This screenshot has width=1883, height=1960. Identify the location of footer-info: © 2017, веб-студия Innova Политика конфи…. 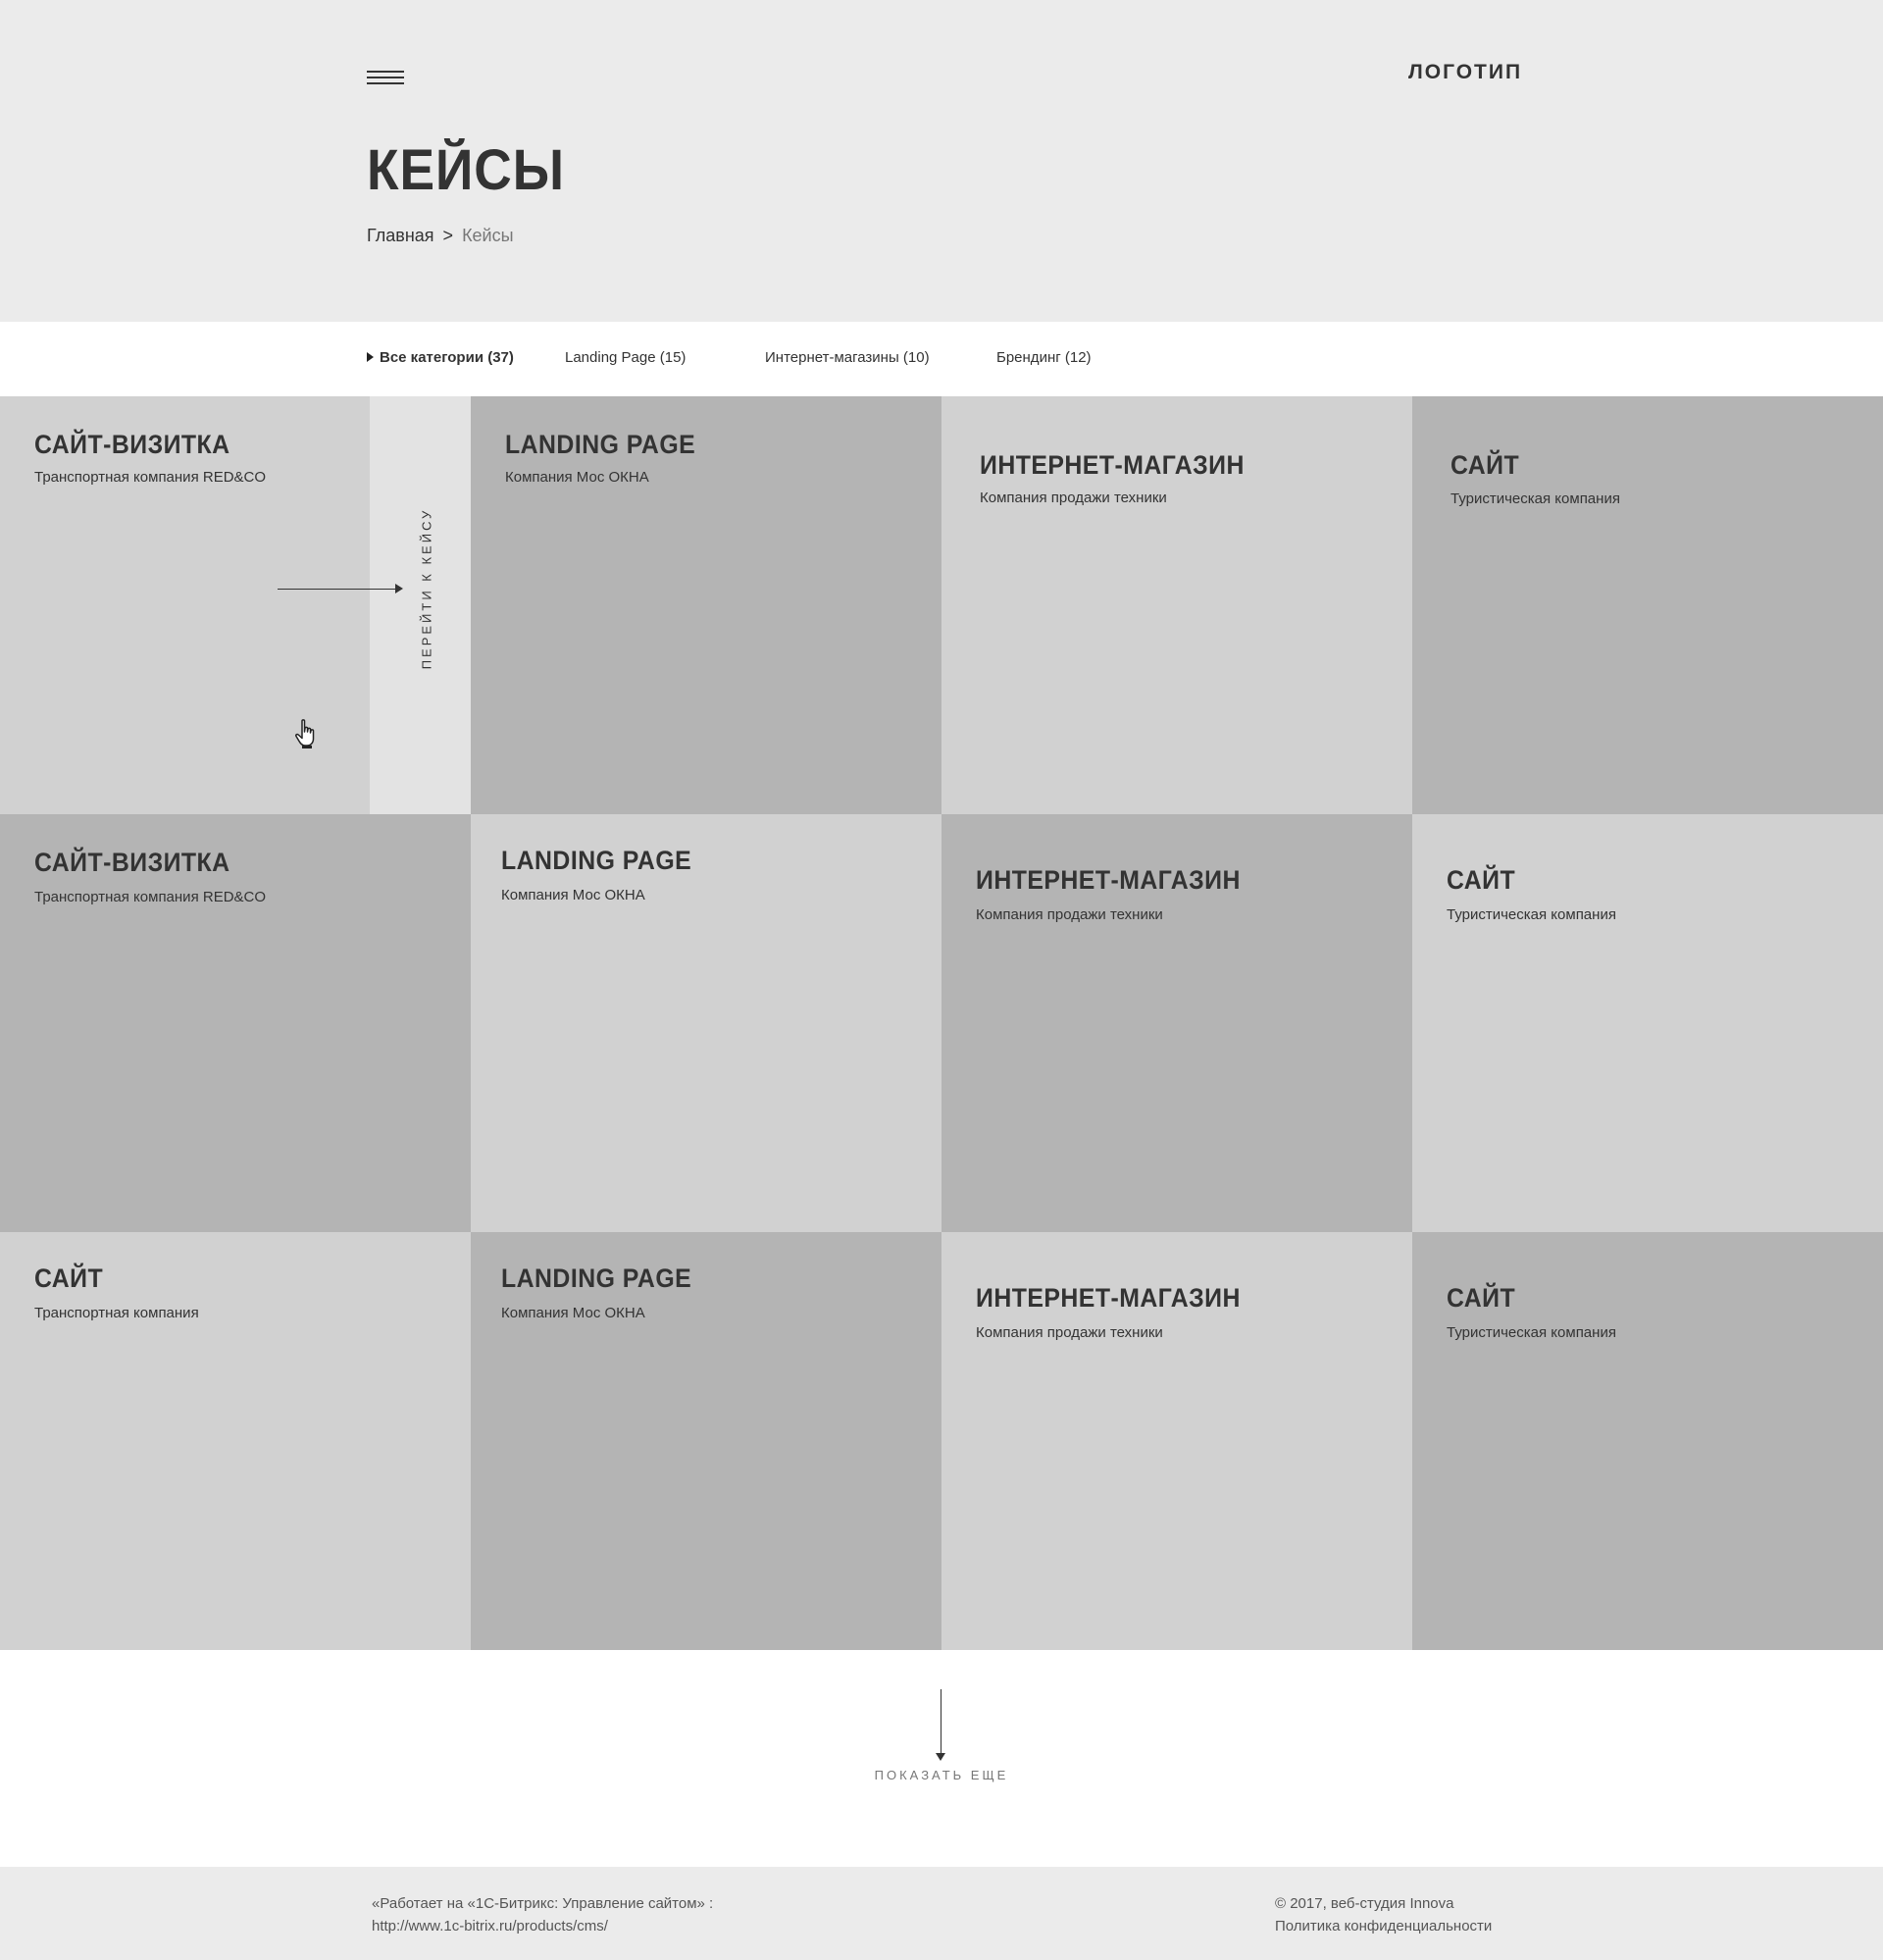
(1383, 1914).